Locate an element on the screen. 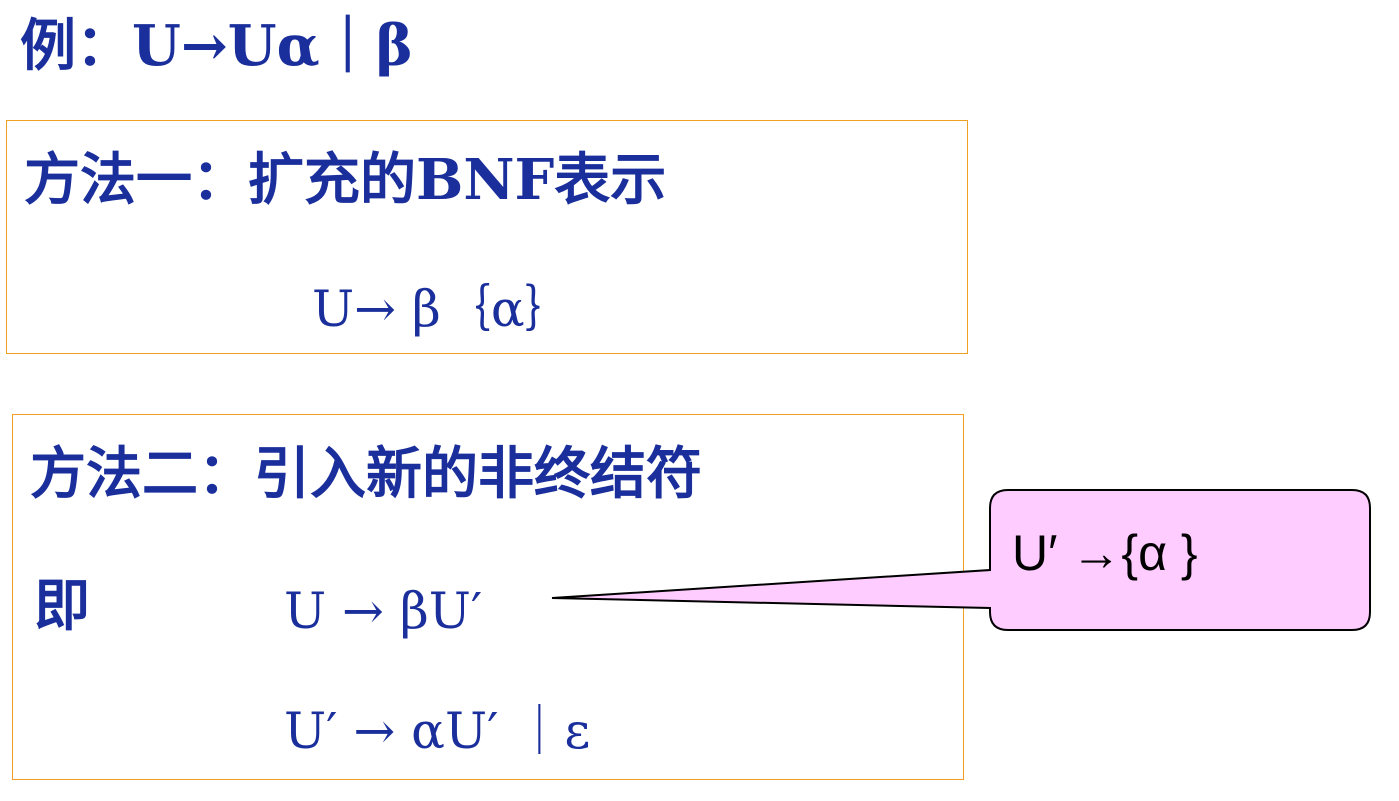 This screenshot has width=1399, height=801. callout-bubble is located at coordinates (961, 560).